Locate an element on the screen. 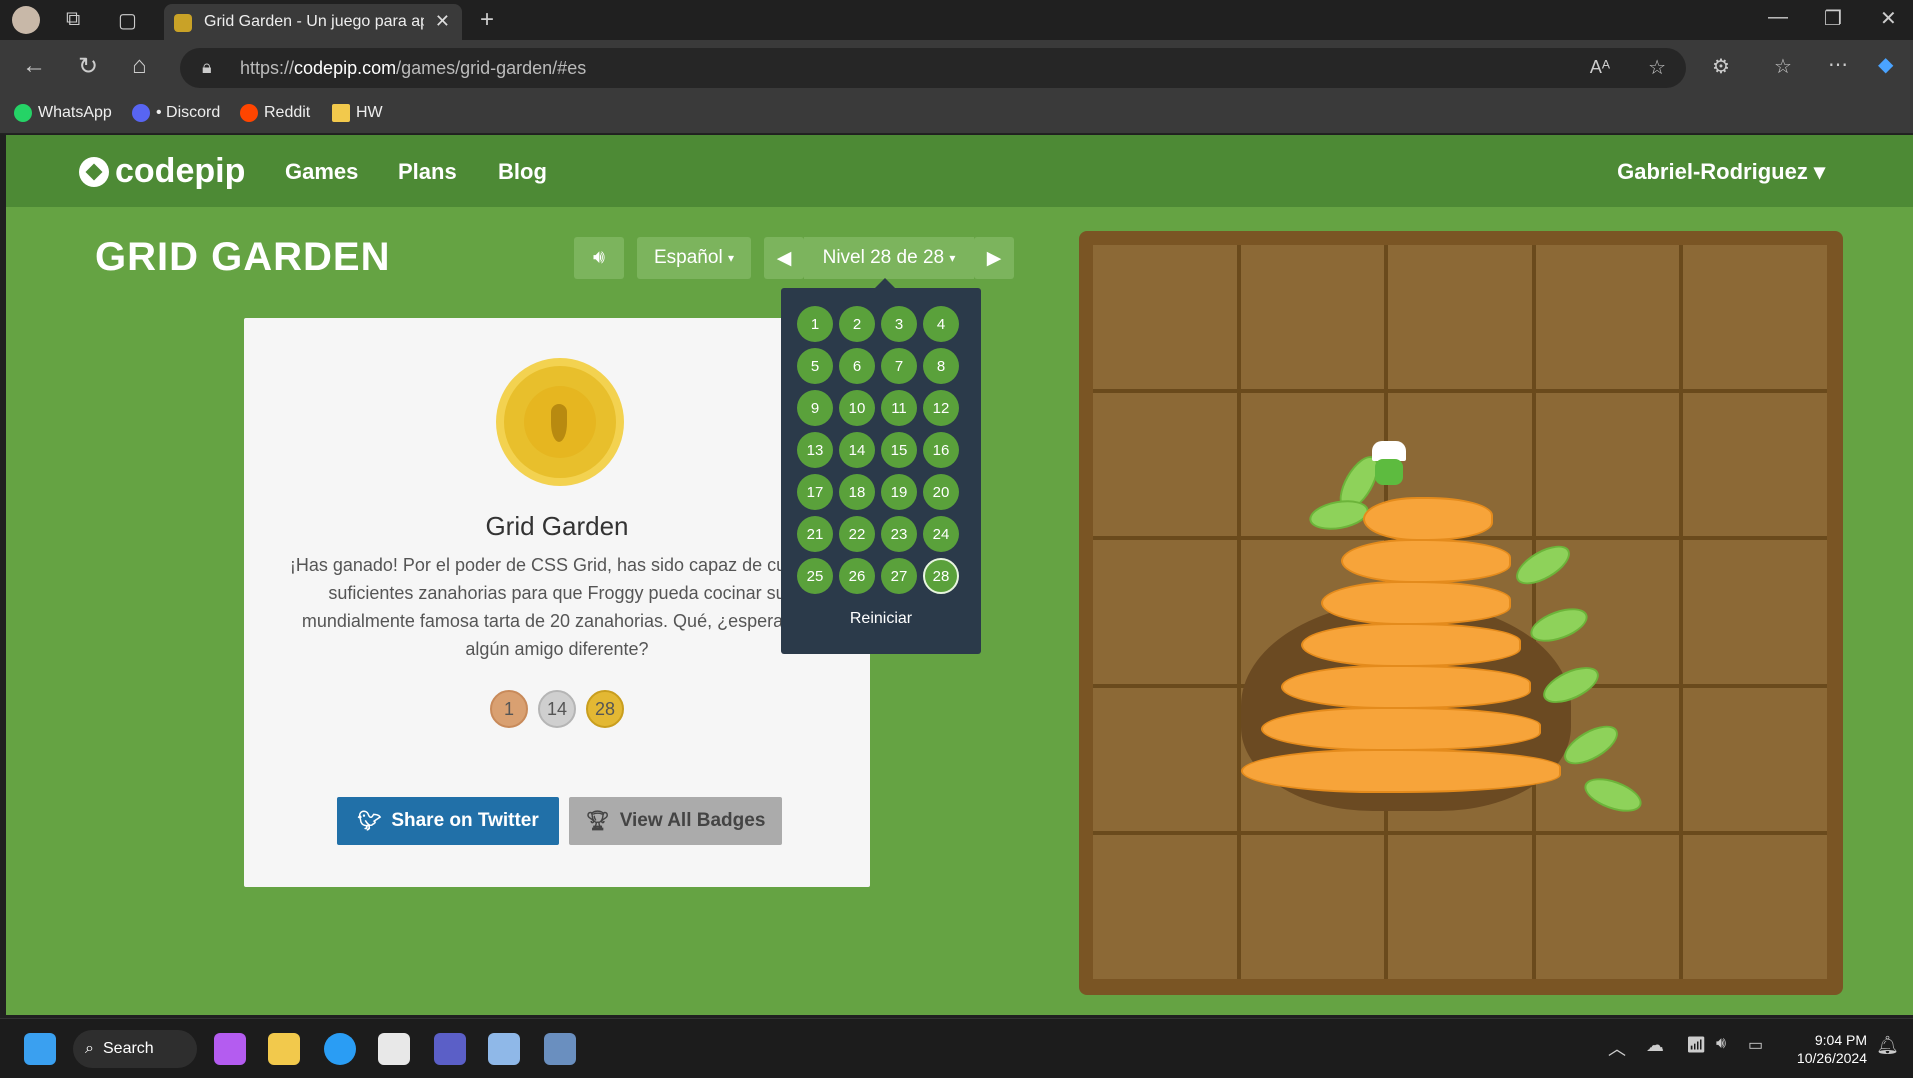 The width and height of the screenshot is (1913, 1078). level-button: 6 is located at coordinates (857, 366).